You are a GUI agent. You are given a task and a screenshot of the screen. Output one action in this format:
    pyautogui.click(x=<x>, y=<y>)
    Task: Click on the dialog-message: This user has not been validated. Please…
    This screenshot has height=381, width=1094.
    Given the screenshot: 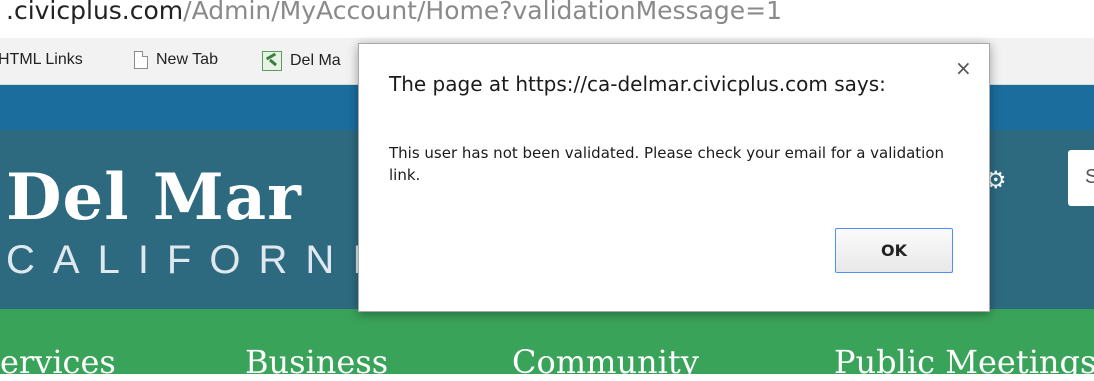 What is the action you would take?
    pyautogui.click(x=667, y=164)
    